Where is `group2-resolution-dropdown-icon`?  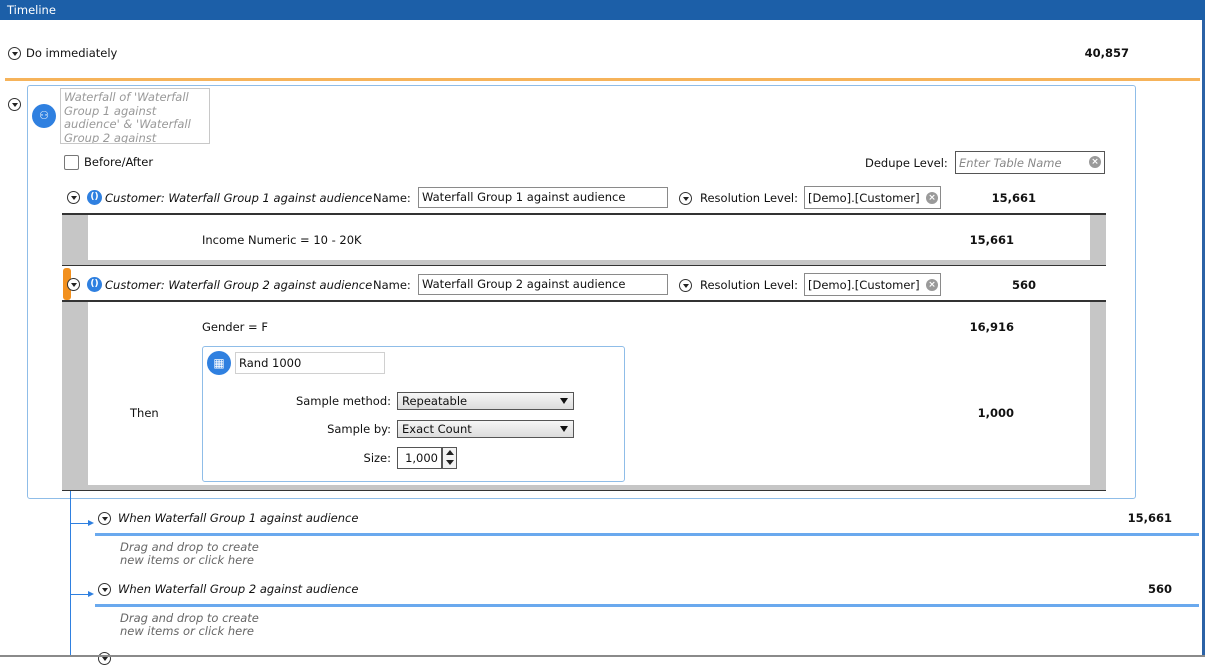
group2-resolution-dropdown-icon is located at coordinates (685, 285).